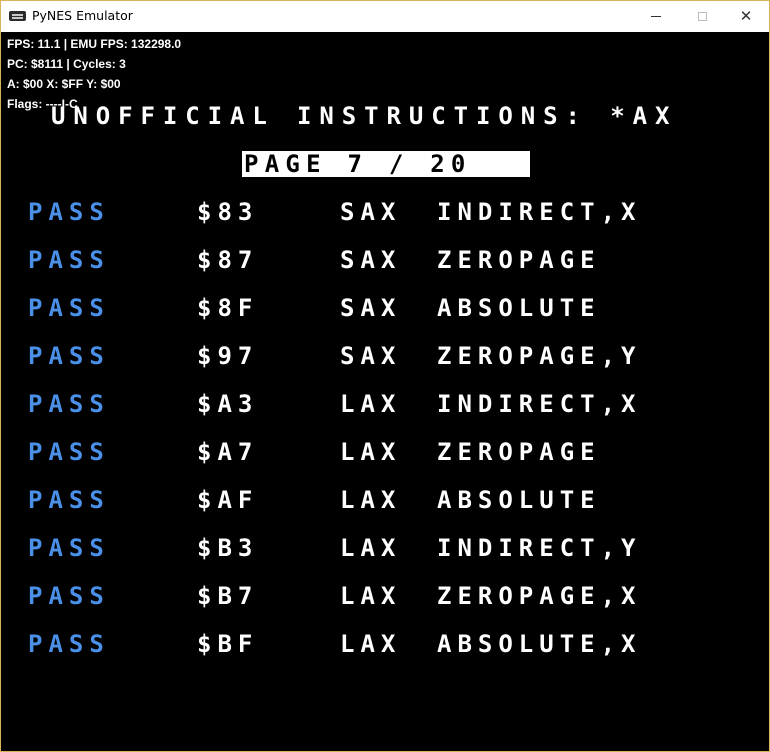 Image resolution: width=770 pixels, height=752 pixels. I want to click on hud-fps: FPS: 11.1 | EMU FPS: 132298.0, so click(94, 44).